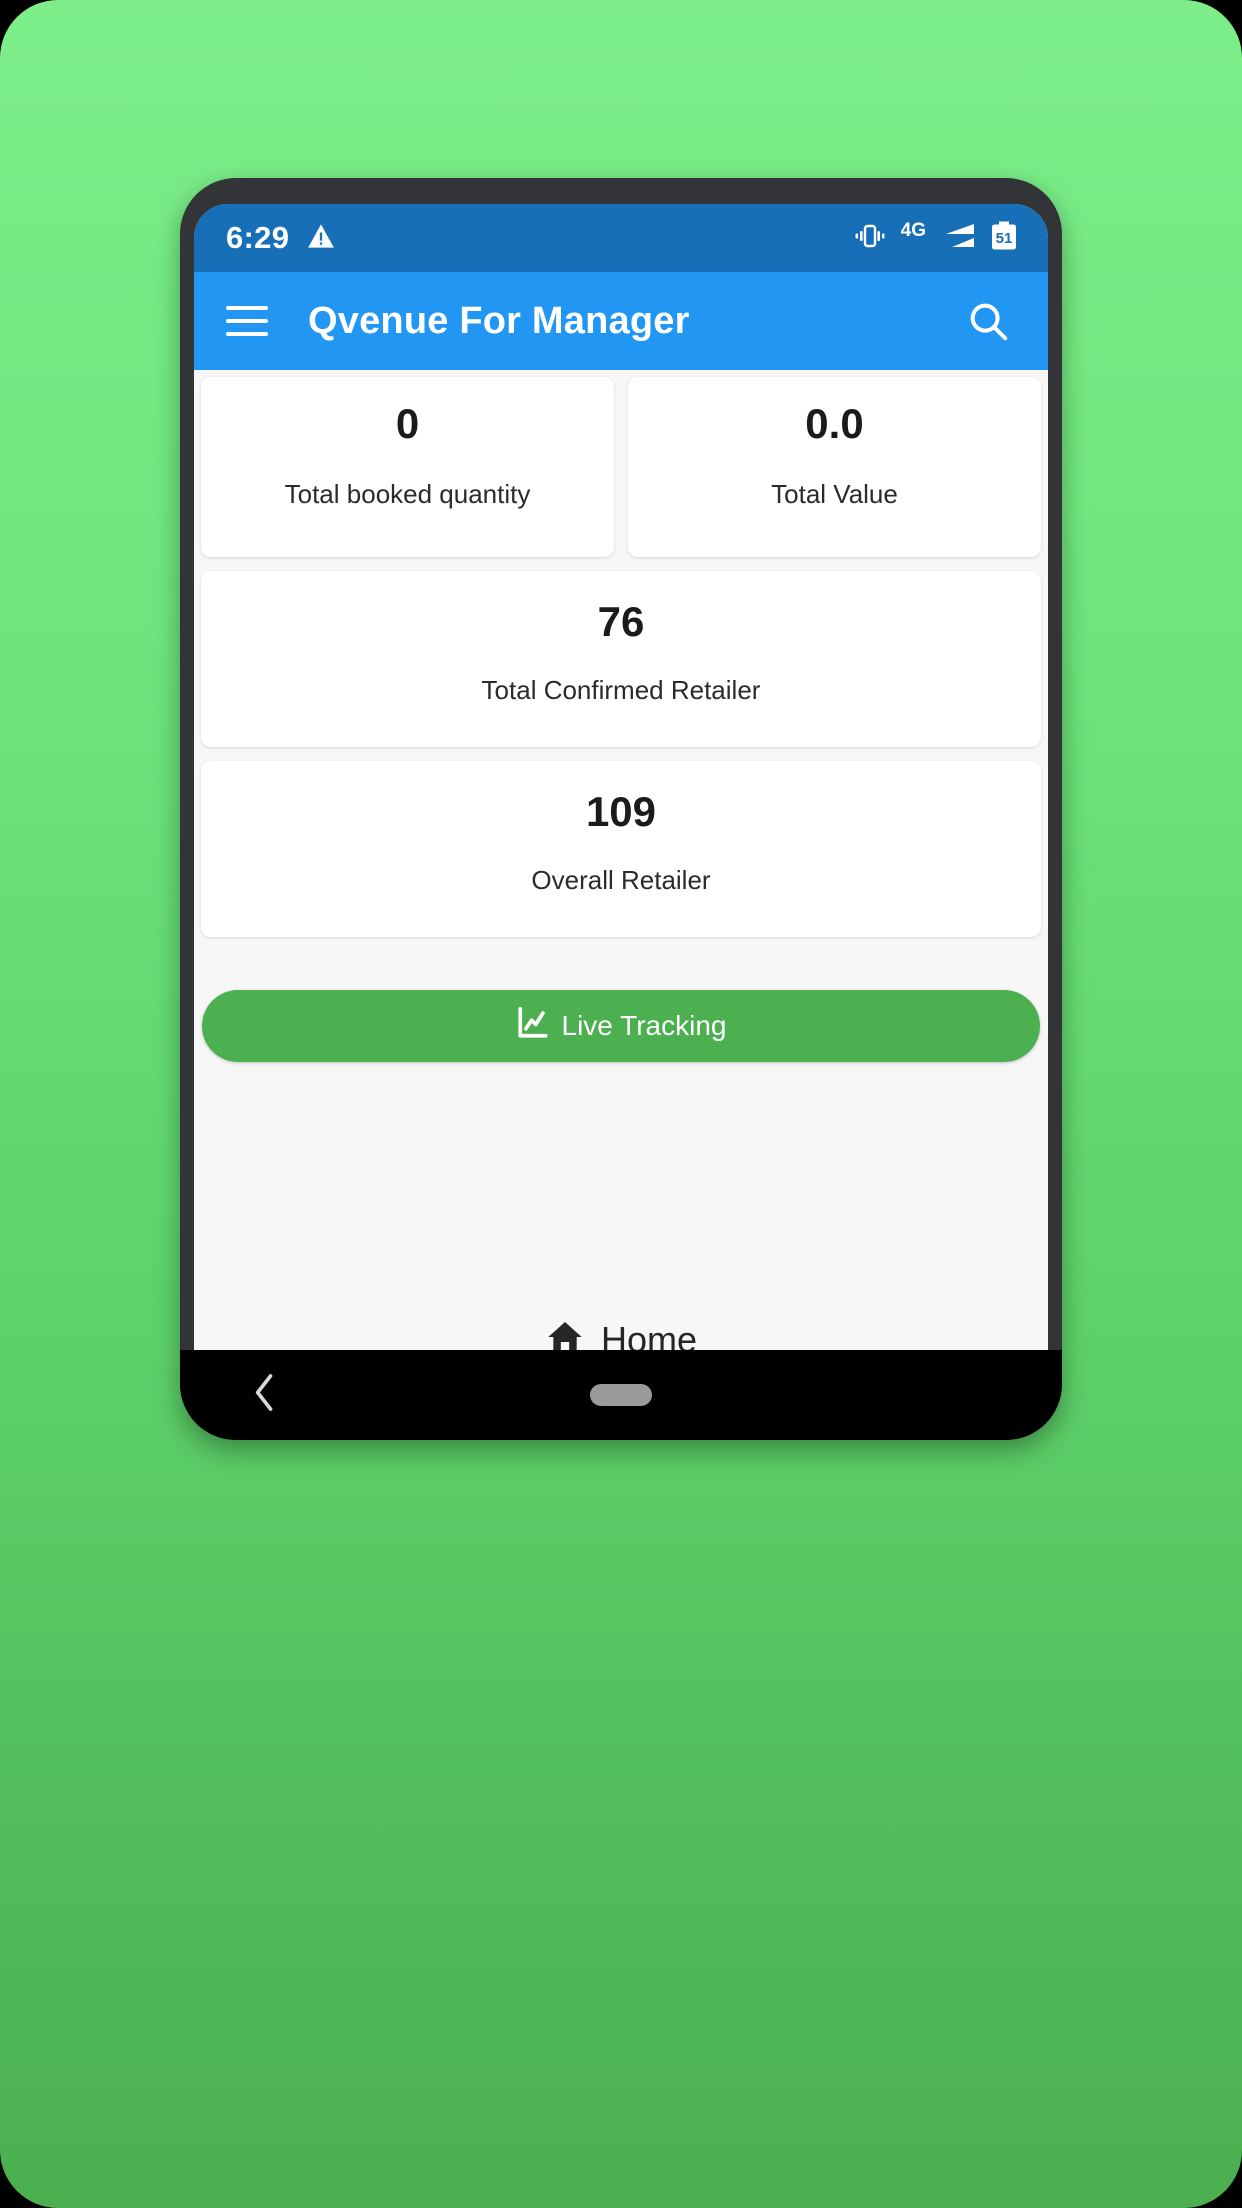 The height and width of the screenshot is (2208, 1242). What do you see at coordinates (407, 467) in the screenshot?
I see `stat-card-total-booked-quantity: 0 Total booked quantity` at bounding box center [407, 467].